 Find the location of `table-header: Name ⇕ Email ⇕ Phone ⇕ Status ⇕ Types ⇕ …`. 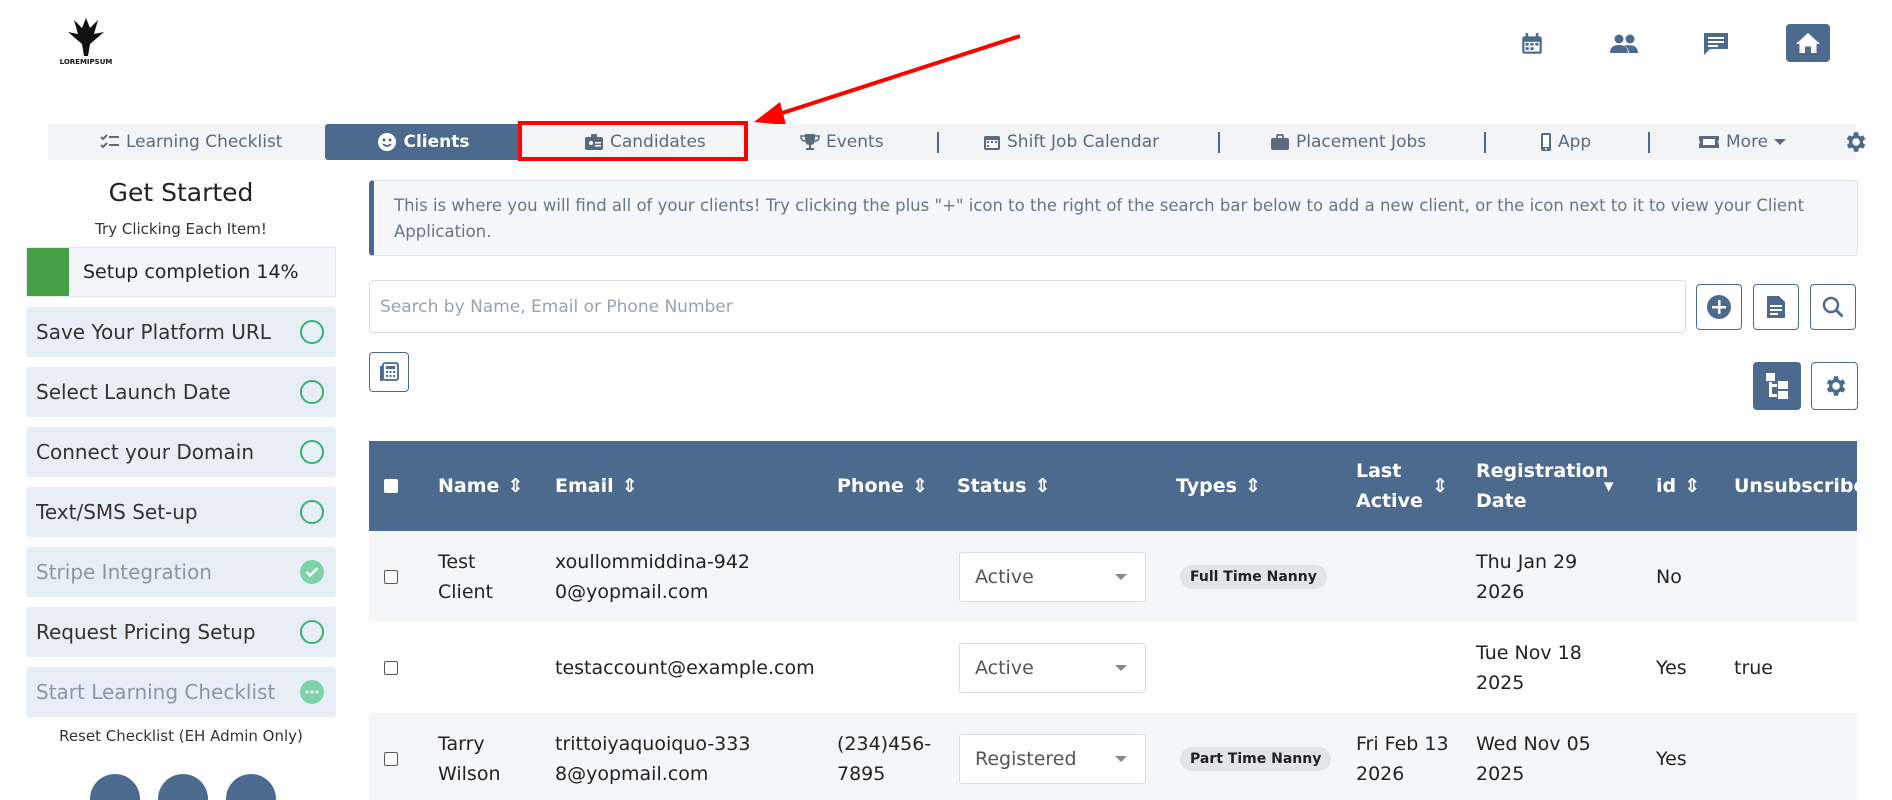

table-header: Name ⇕ Email ⇕ Phone ⇕ Status ⇕ Types ⇕ … is located at coordinates (1113, 486).